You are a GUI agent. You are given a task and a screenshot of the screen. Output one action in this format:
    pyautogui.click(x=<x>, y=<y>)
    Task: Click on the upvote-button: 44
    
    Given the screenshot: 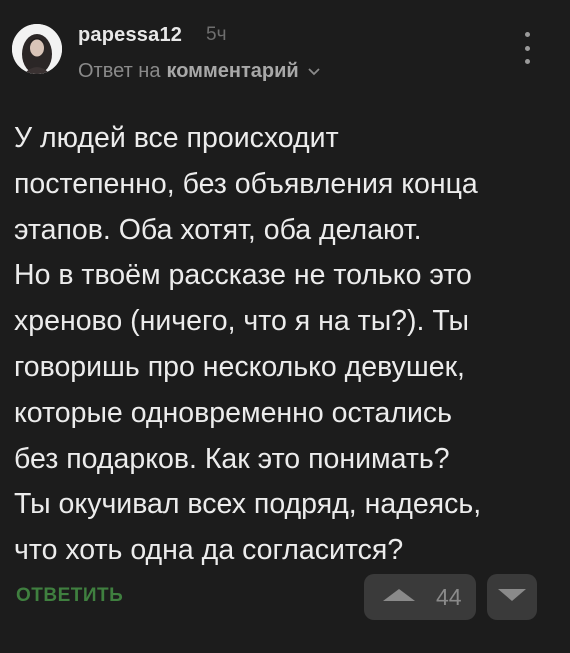 What is the action you would take?
    pyautogui.click(x=420, y=597)
    